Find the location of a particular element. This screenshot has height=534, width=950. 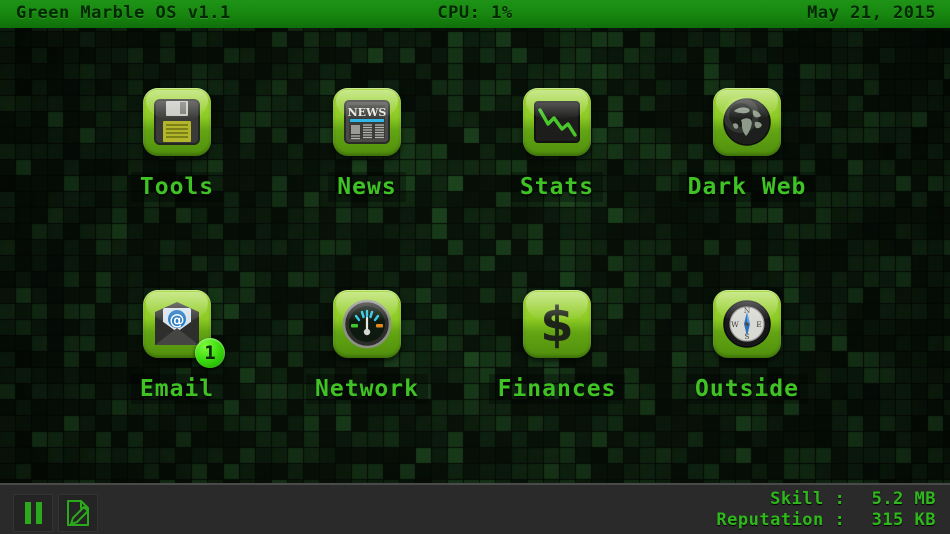

tile-wrap-email: @ 1 is located at coordinates (184, 329).